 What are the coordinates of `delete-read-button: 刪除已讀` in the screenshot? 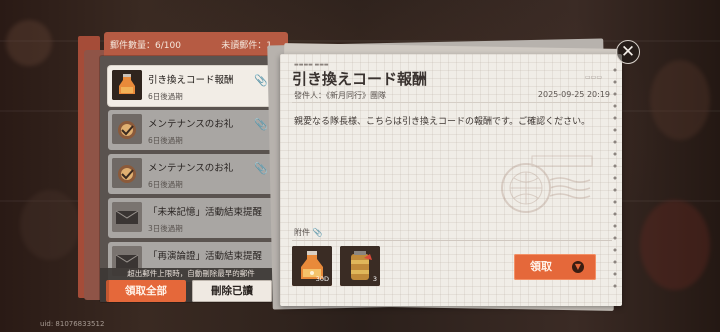 It's located at (232, 291).